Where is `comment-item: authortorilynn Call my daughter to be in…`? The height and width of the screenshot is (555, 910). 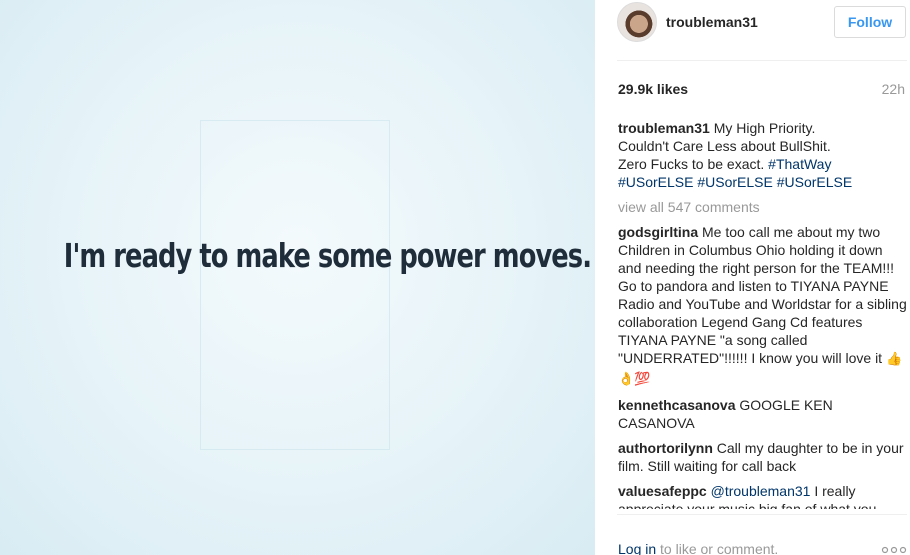
comment-item: authortorilynn Call my daughter to be in… is located at coordinates (763, 457).